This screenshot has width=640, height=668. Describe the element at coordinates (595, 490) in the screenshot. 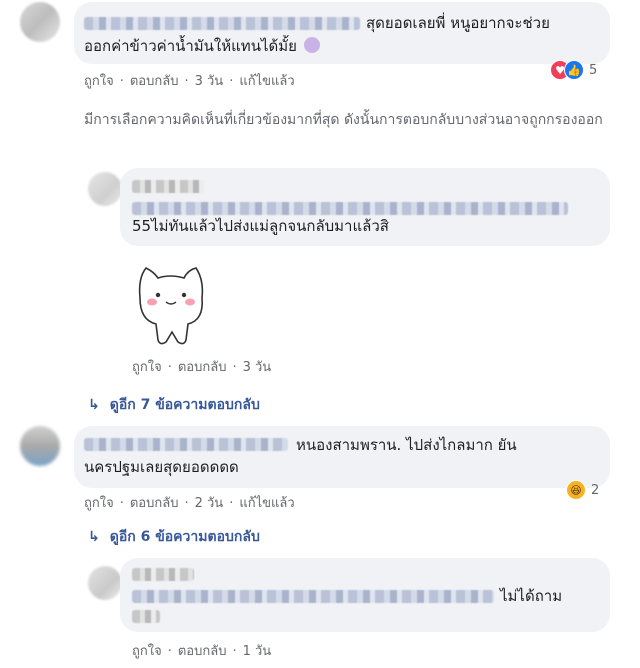

I see `reaction-count: 2` at that location.